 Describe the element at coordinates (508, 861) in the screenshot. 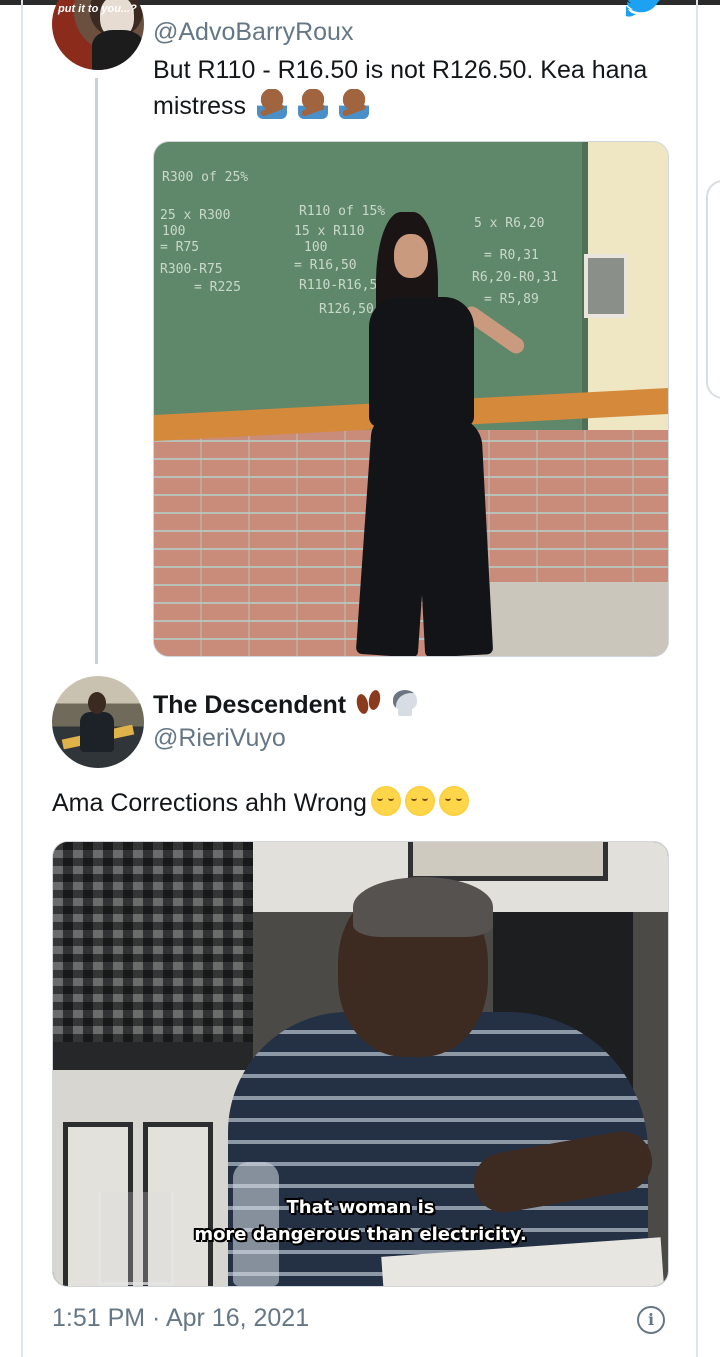

I see `still-picture-frame` at that location.